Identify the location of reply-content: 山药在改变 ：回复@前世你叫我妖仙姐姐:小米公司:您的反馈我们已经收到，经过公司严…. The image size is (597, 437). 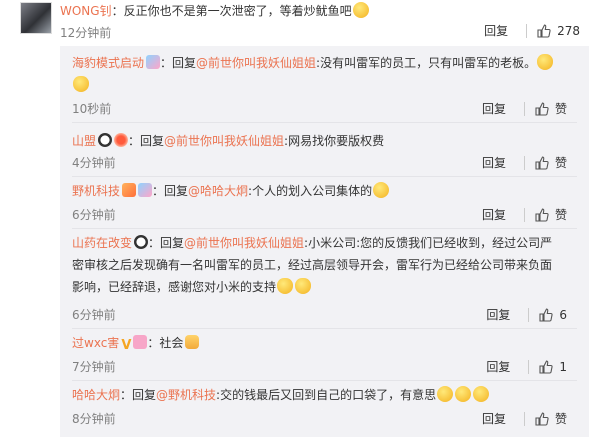
(314, 265).